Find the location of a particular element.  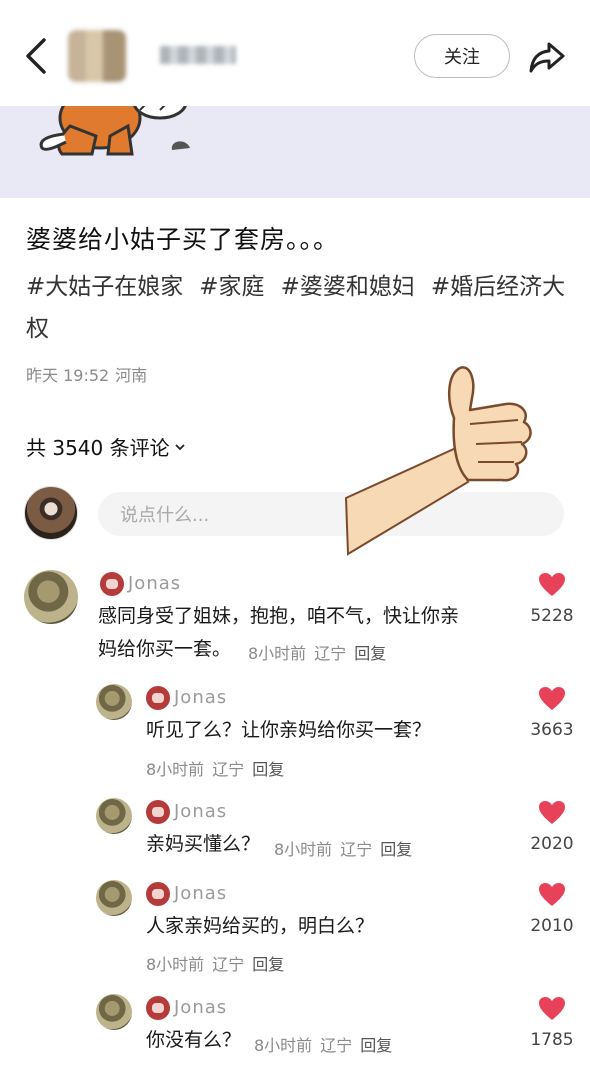

like-count: 3663 is located at coordinates (552, 730).